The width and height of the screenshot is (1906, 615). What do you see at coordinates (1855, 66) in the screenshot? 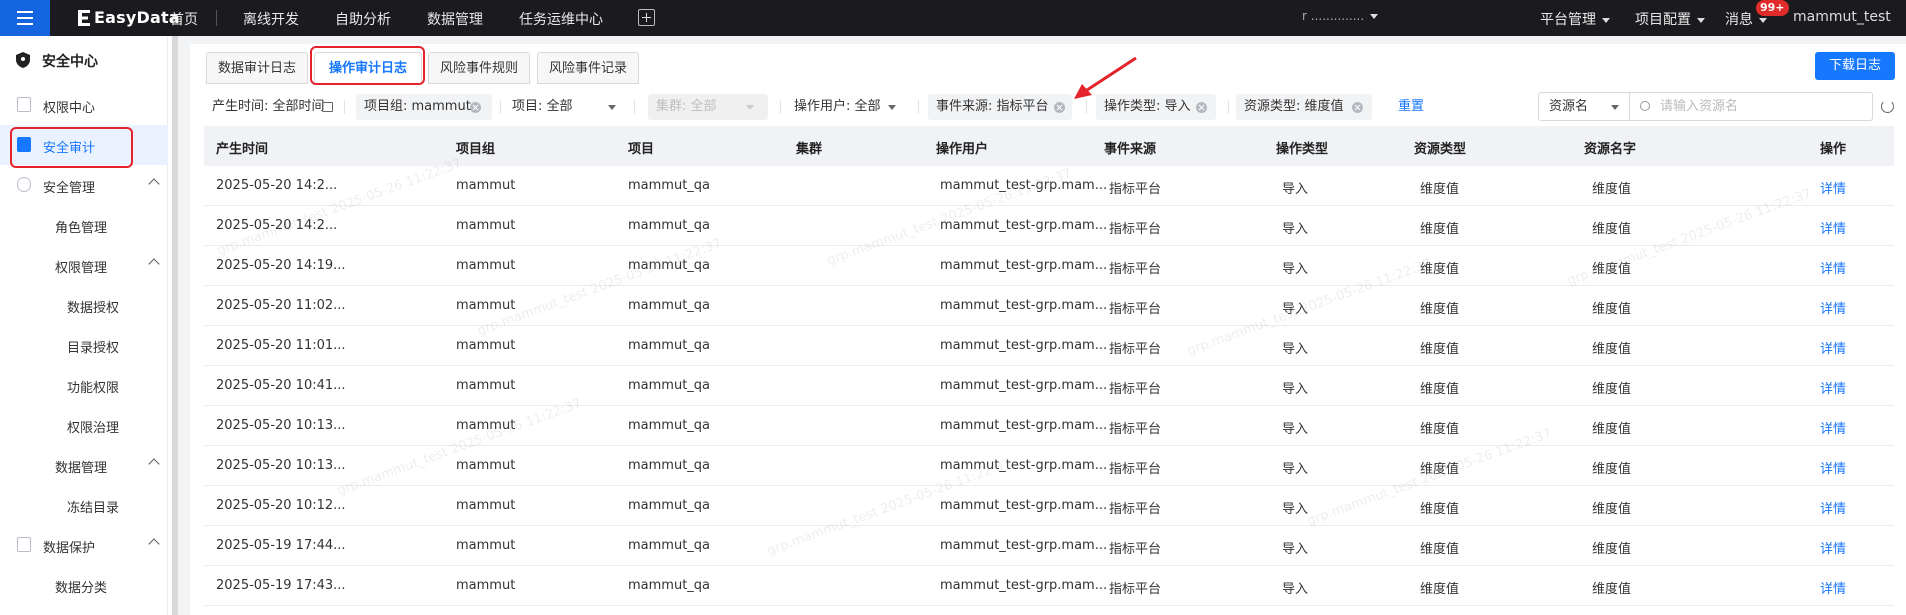
I see `download-log-button: 下载日志` at bounding box center [1855, 66].